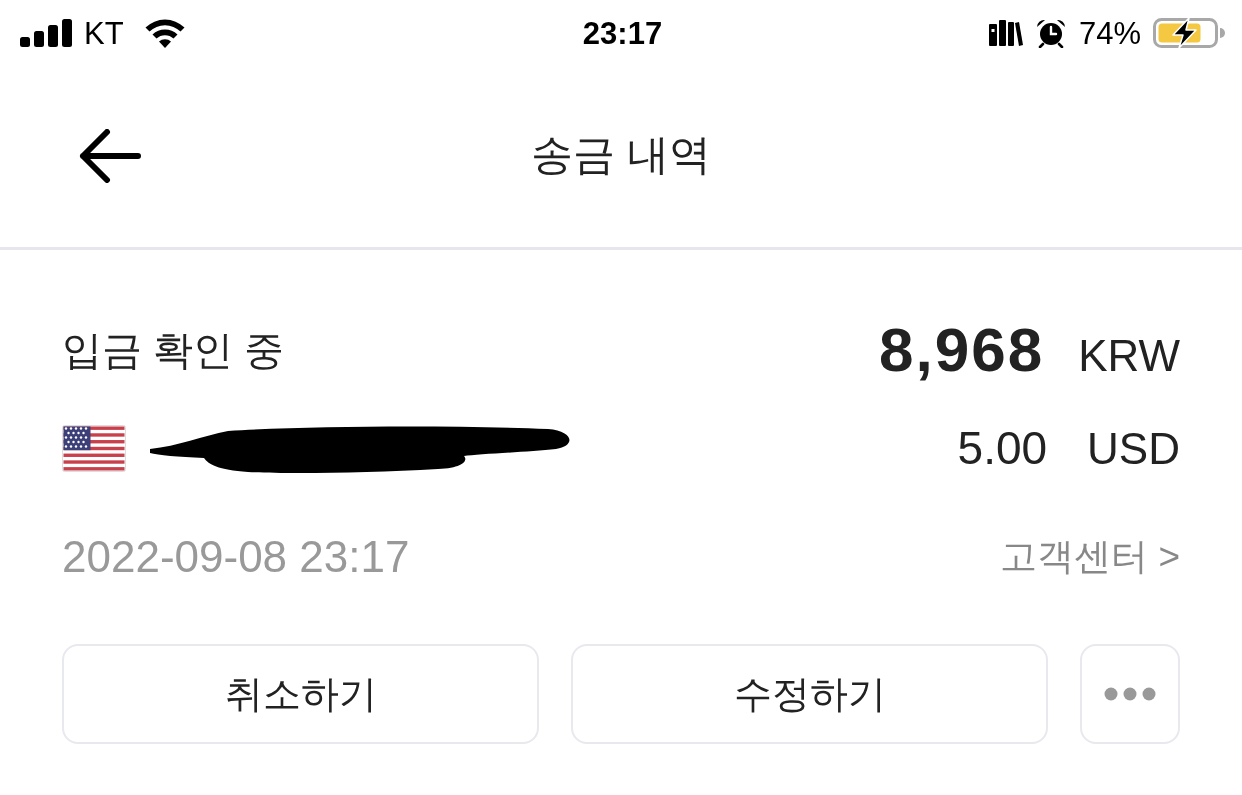 The height and width of the screenshot is (795, 1242). Describe the element at coordinates (1005, 33) in the screenshot. I see `books-icon` at that location.